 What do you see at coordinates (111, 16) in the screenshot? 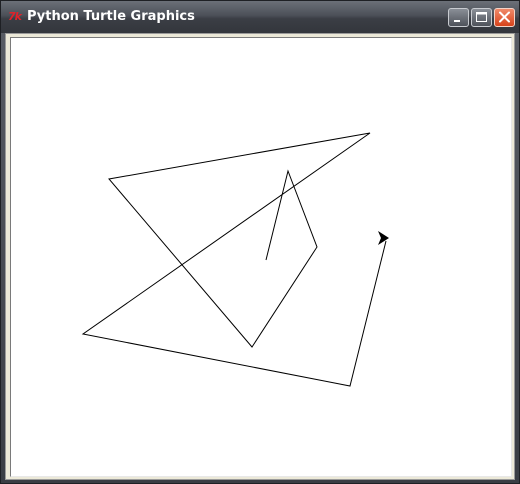
I see `window-title: Python Turtle Graphics` at bounding box center [111, 16].